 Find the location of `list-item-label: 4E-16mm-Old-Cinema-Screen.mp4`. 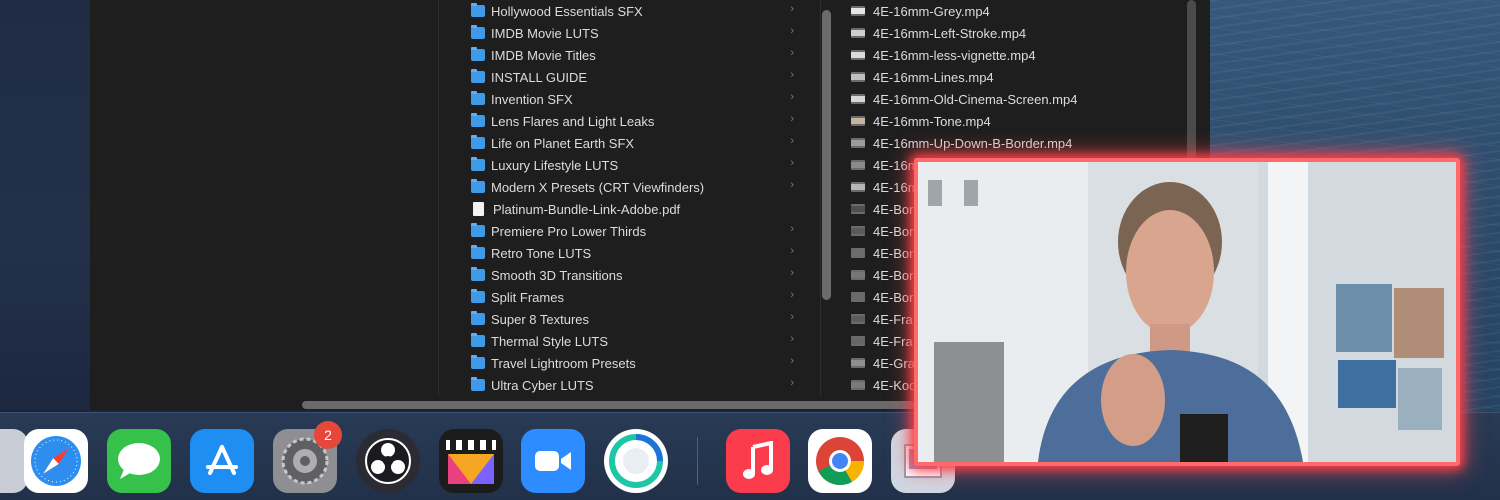

list-item-label: 4E-16mm-Old-Cinema-Screen.mp4 is located at coordinates (975, 99).